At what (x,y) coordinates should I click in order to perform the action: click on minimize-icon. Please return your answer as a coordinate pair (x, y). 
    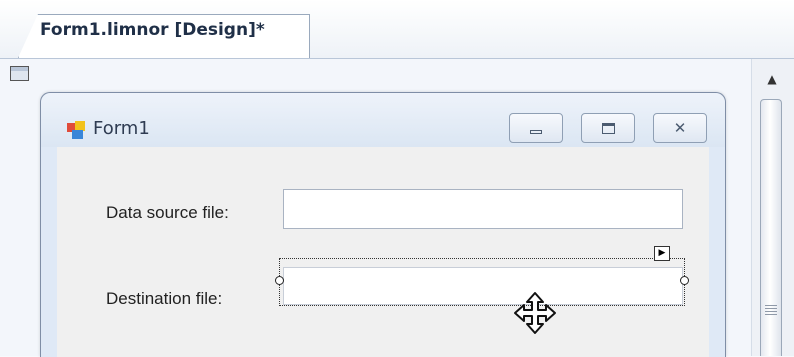
    Looking at the image, I should click on (536, 132).